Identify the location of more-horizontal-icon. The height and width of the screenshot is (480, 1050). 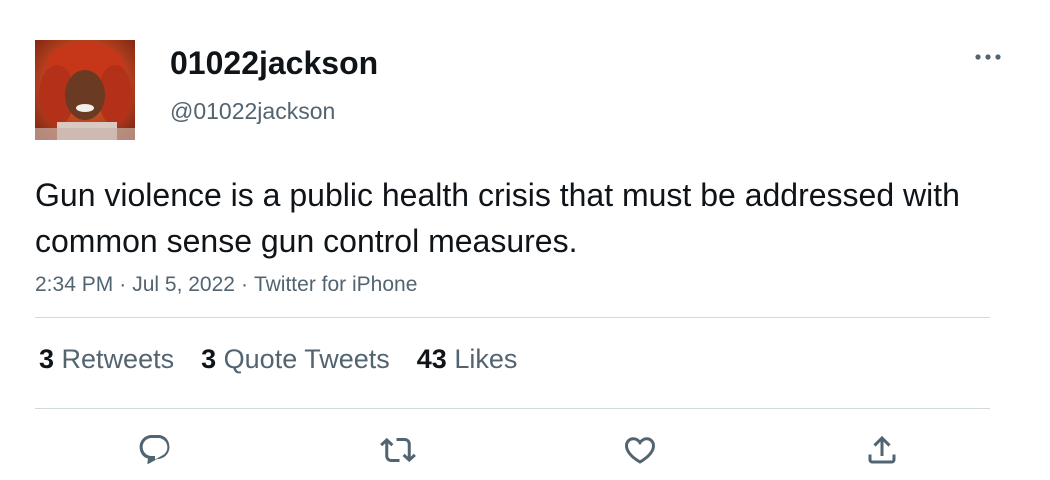
(988, 57).